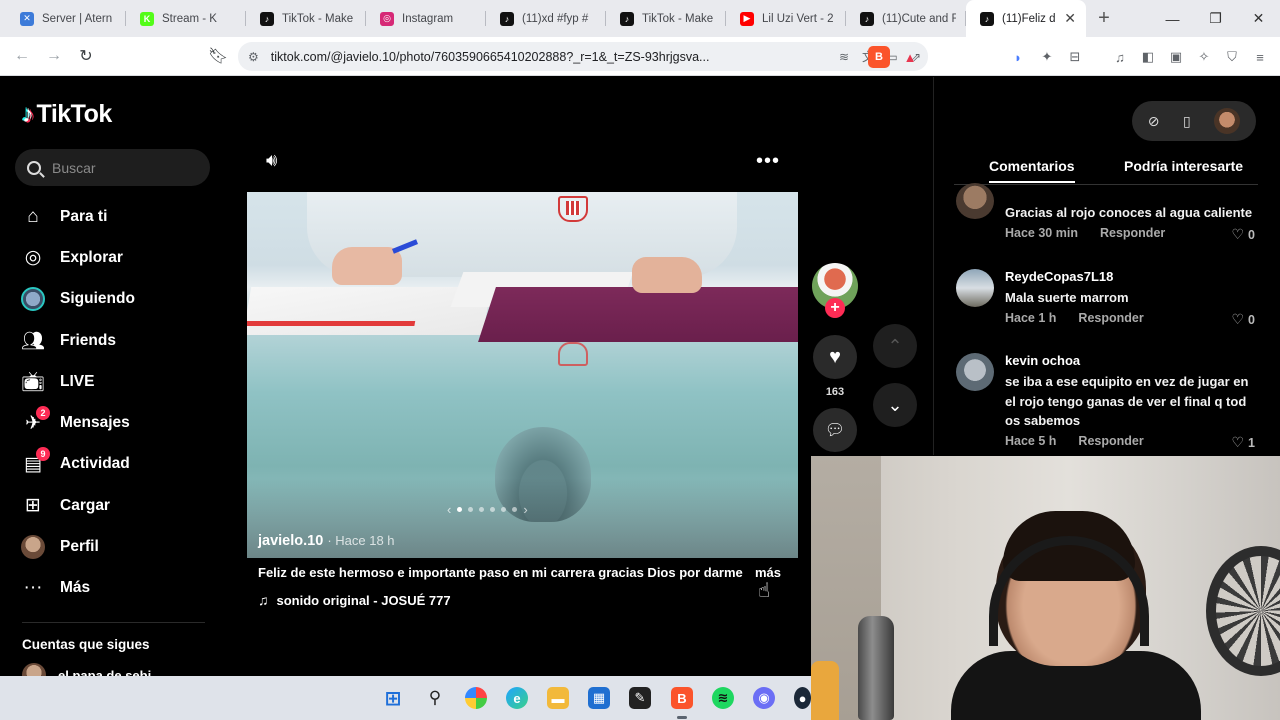 Image resolution: width=1280 pixels, height=720 pixels. What do you see at coordinates (116, 381) in the screenshot?
I see `sidebar-item-live: 📺︎ LIVE` at bounding box center [116, 381].